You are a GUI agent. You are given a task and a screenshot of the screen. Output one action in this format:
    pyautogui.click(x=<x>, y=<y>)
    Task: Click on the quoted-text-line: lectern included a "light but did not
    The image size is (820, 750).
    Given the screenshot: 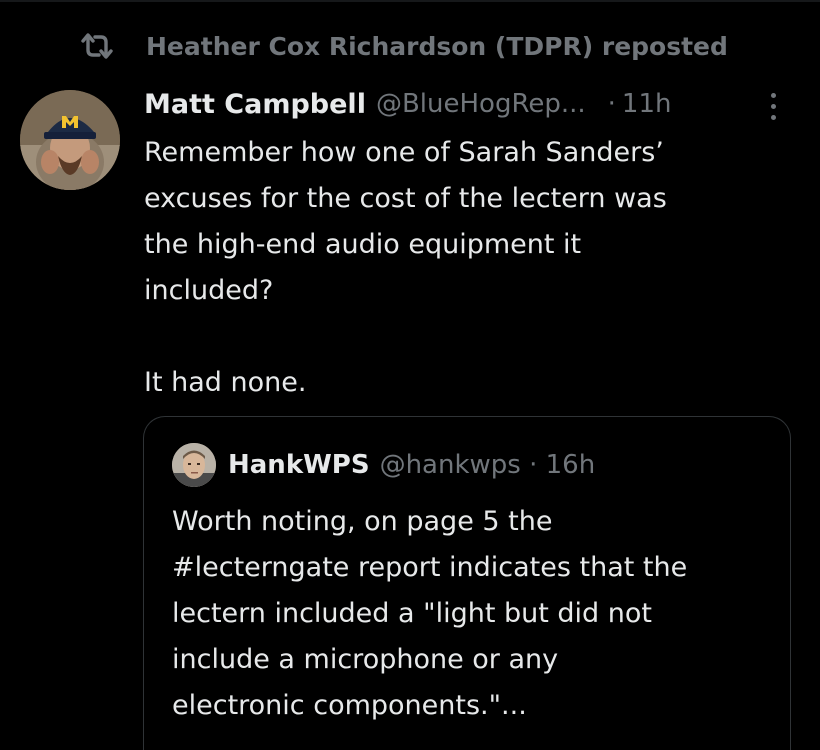 What is the action you would take?
    pyautogui.click(x=412, y=613)
    